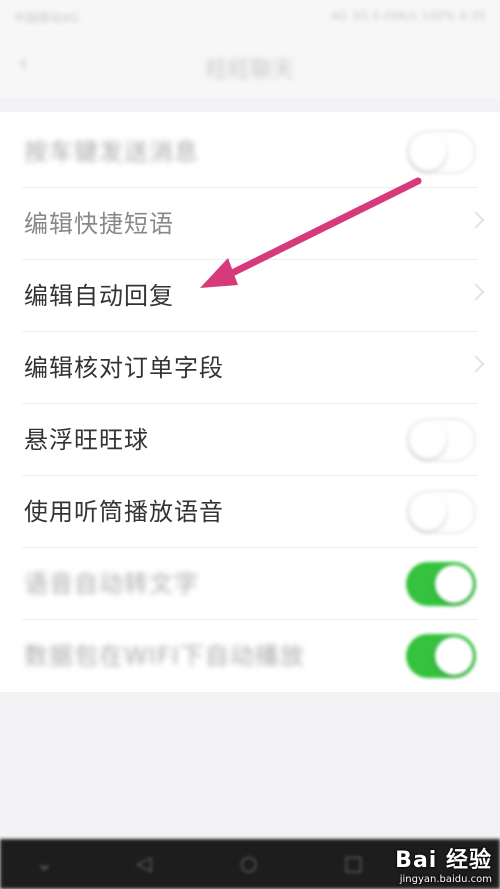 The image size is (500, 889). What do you see at coordinates (86, 440) in the screenshot?
I see `settings-row-label: 悬浮旺旺球` at bounding box center [86, 440].